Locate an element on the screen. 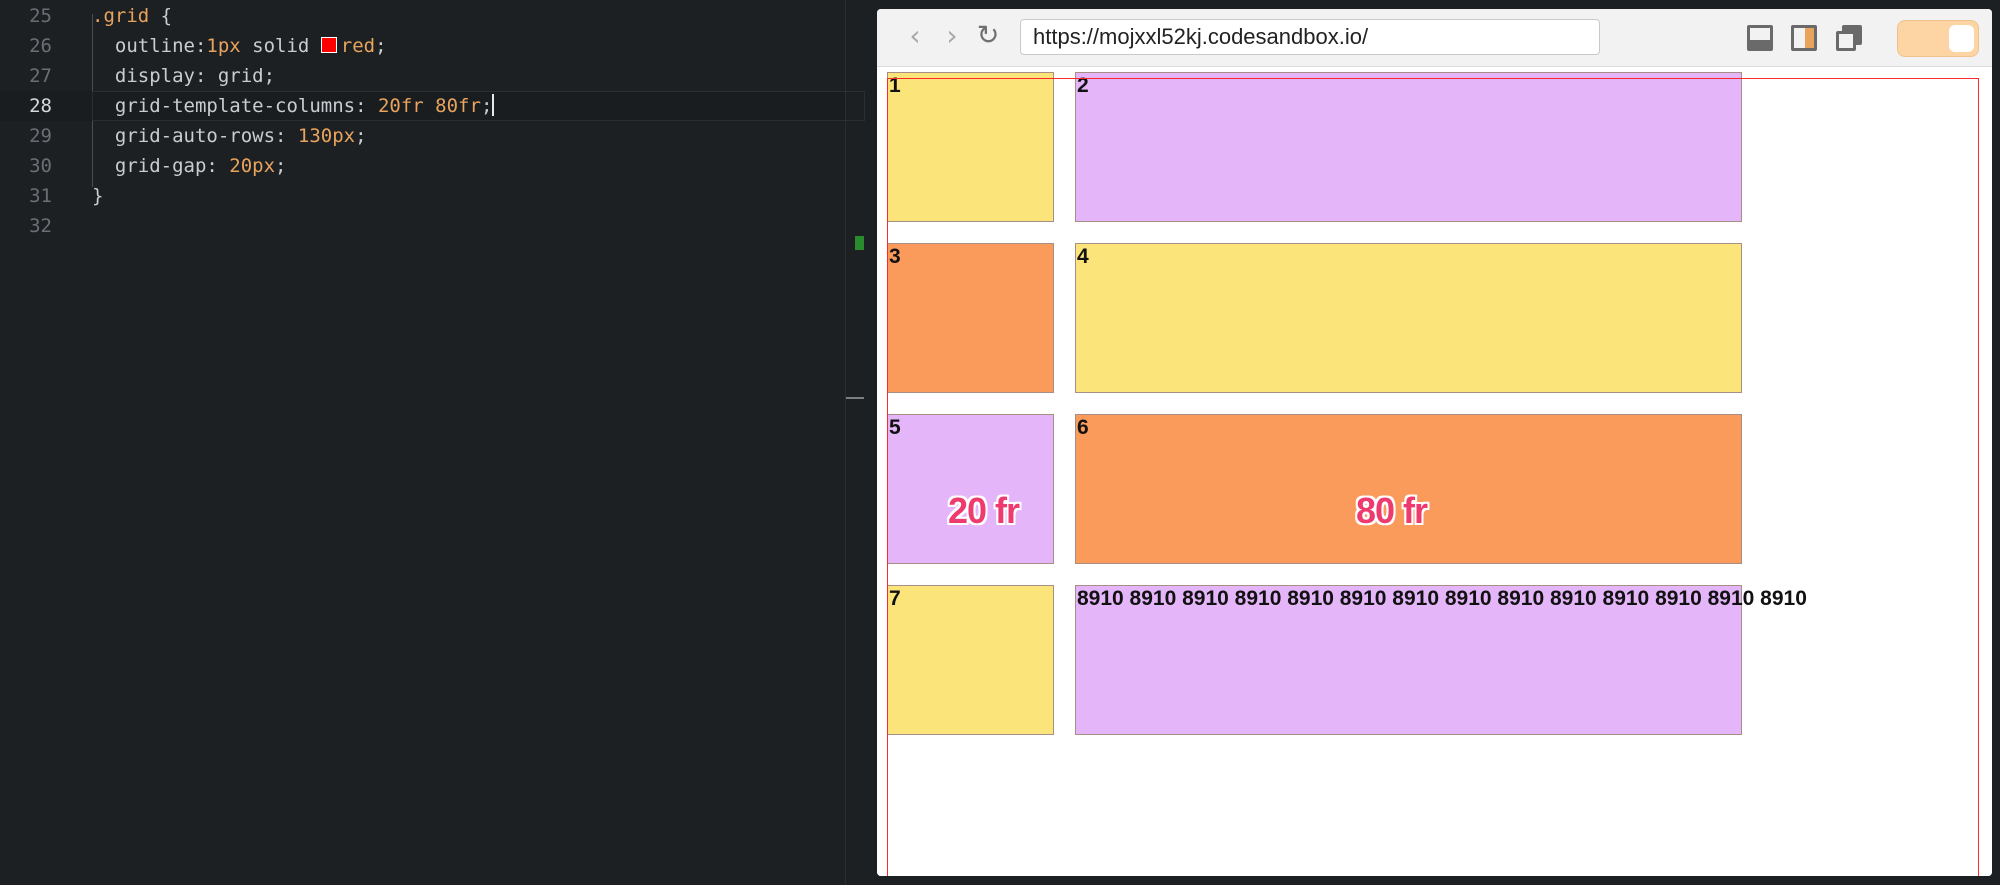  code-text: outline:1px solid red; is located at coordinates (239, 46).